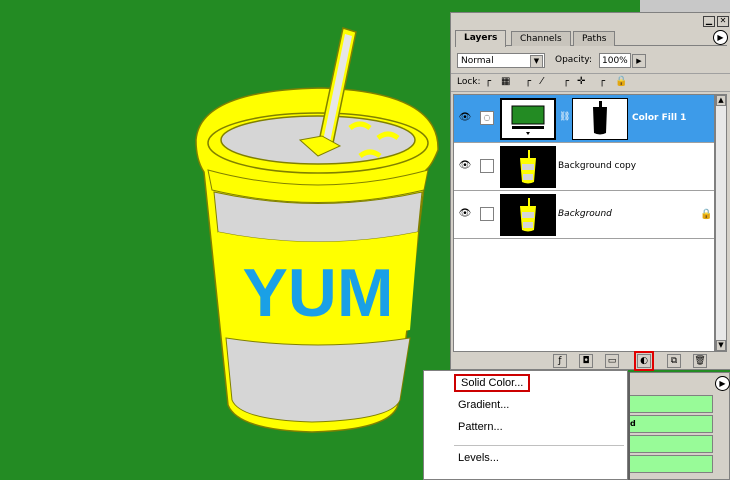  I want to click on layer-name: Color Fill 1, so click(659, 118).